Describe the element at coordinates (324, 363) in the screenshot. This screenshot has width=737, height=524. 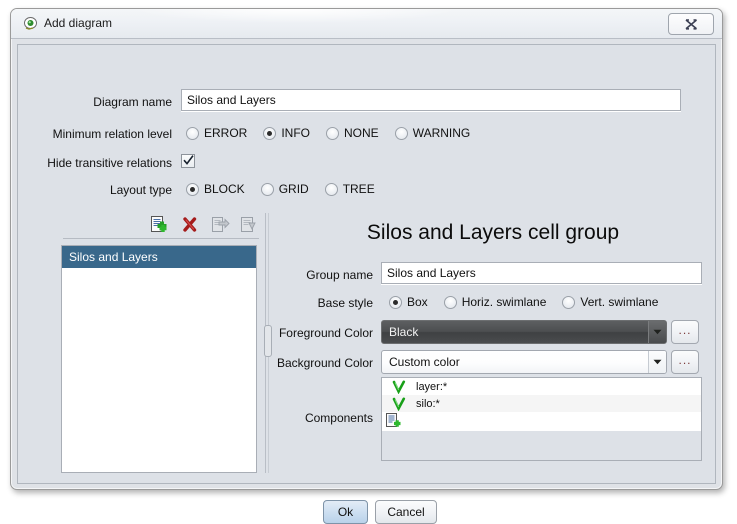
I see `background-color-label: Background Color` at that location.